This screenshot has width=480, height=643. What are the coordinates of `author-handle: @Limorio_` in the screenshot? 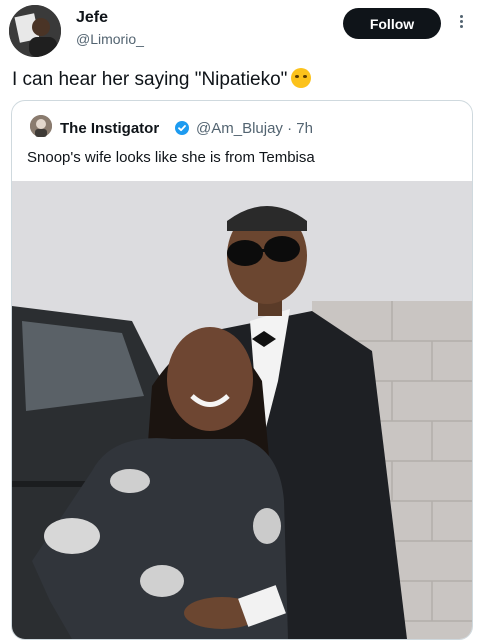 It's located at (110, 39).